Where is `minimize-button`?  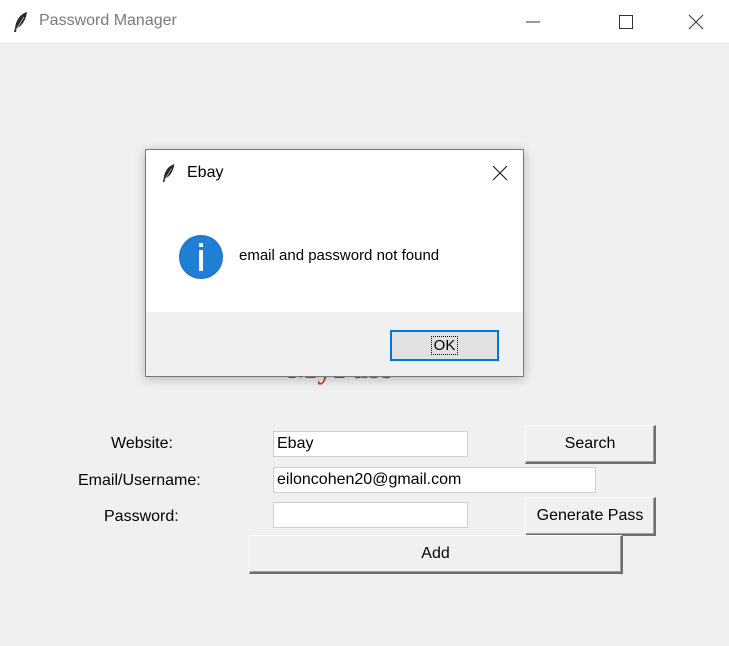
minimize-button is located at coordinates (533, 21).